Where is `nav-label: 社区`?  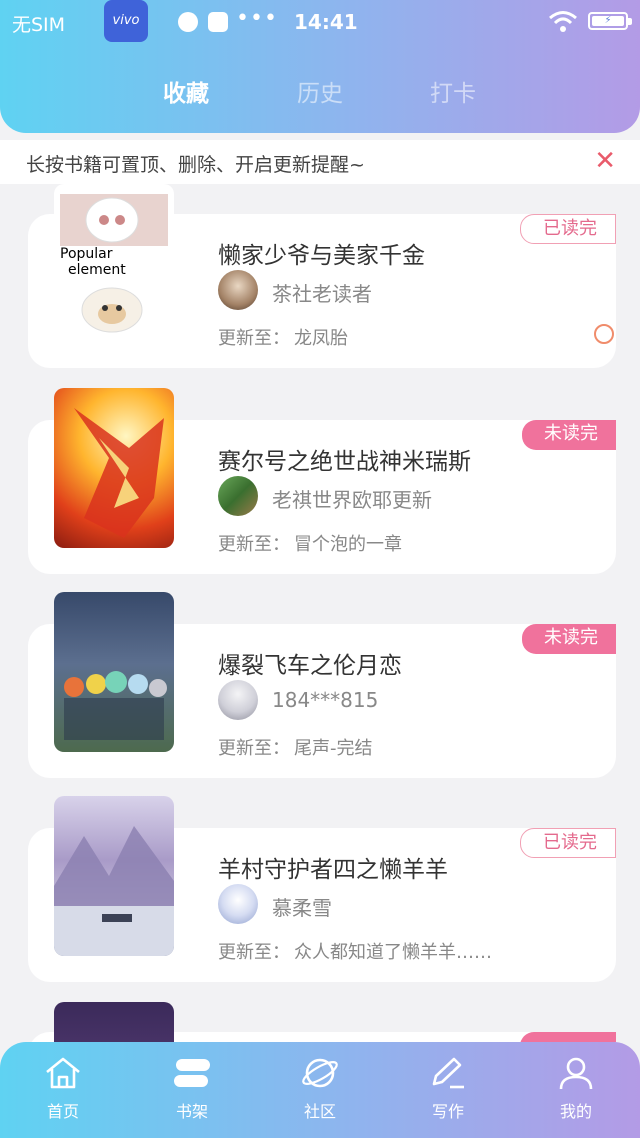
nav-label: 社区 is located at coordinates (319, 1111).